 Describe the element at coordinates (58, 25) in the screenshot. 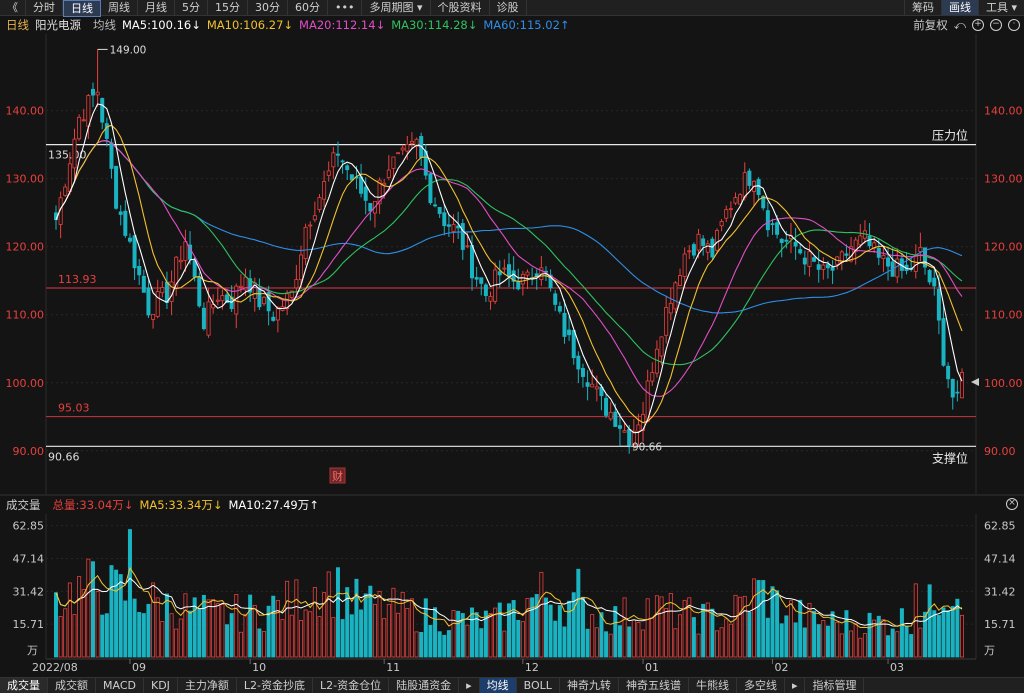

I see `stock-name: 阳光电源` at that location.